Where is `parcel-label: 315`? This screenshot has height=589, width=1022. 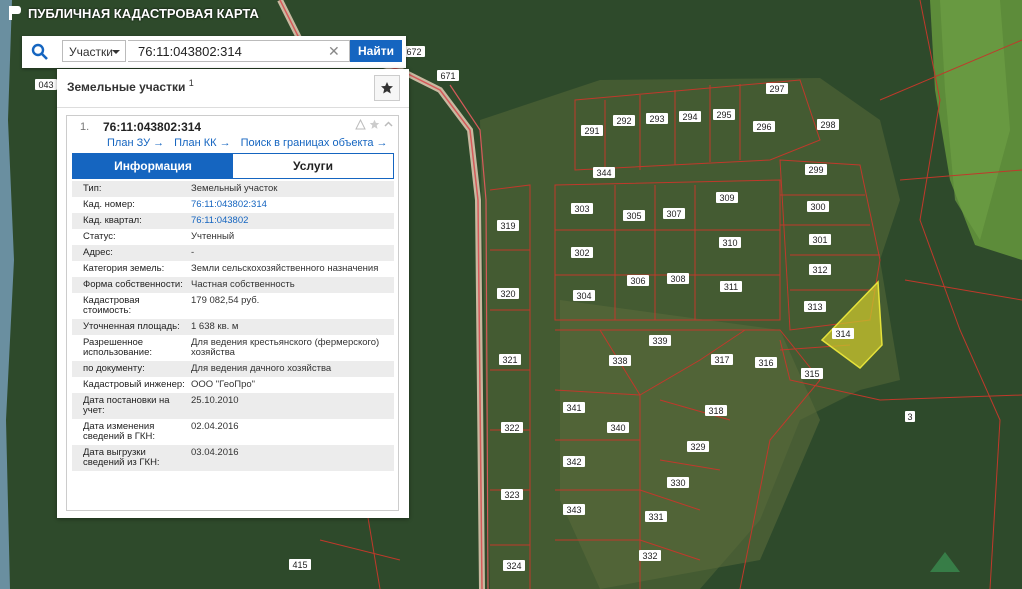
parcel-label: 315 is located at coordinates (811, 374).